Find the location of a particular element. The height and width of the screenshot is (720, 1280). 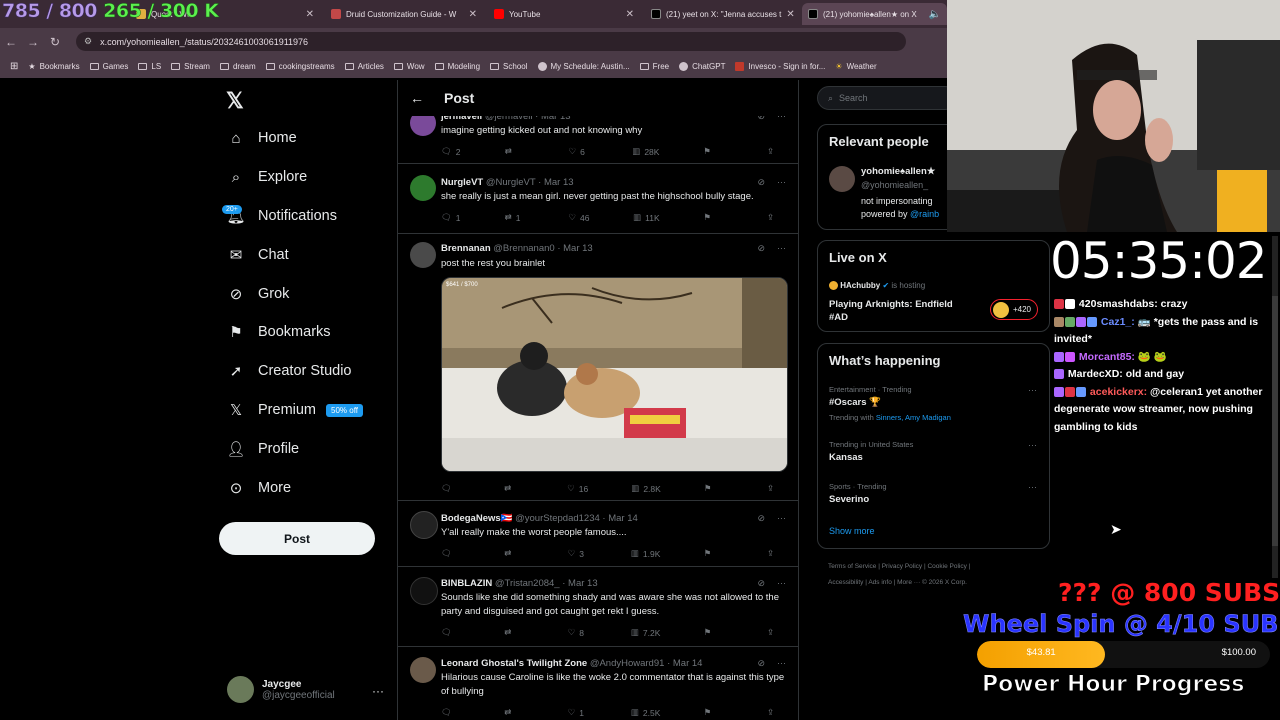

bookmark-item: ☀ Weather is located at coordinates (855, 66).